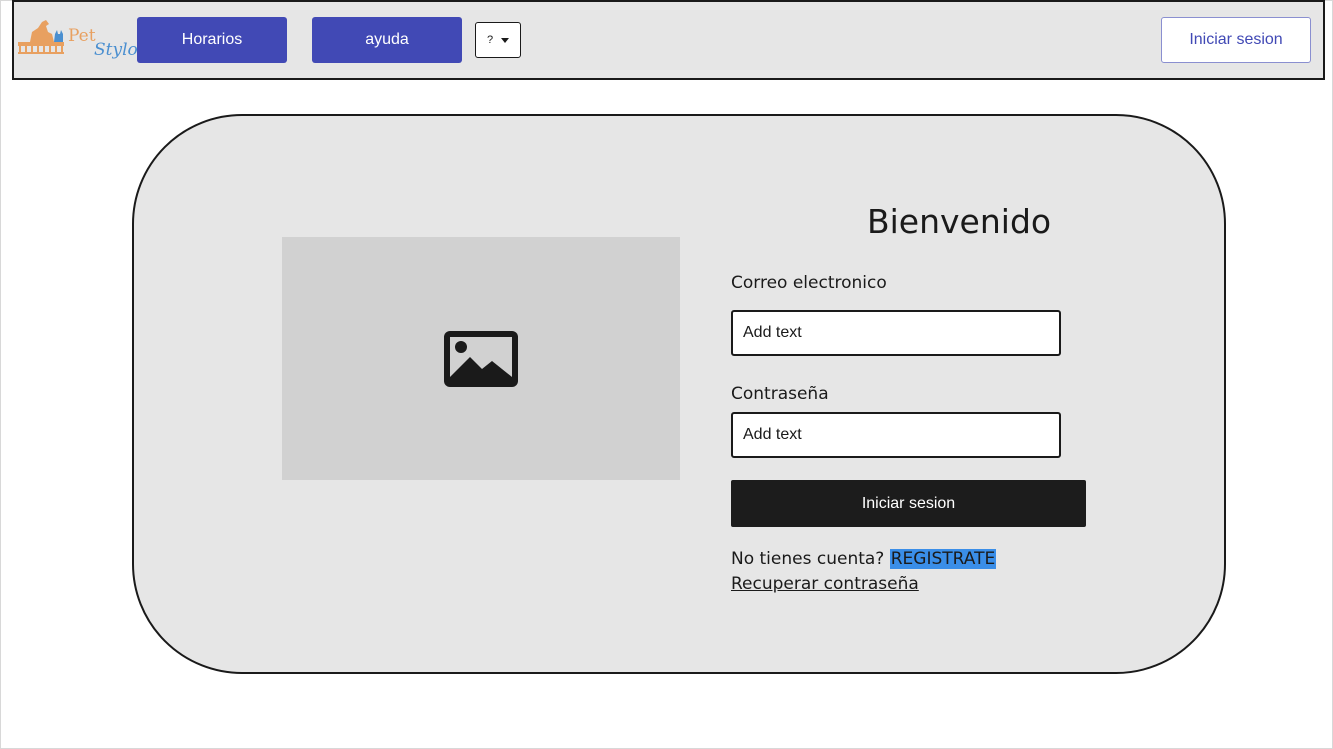 This screenshot has width=1333, height=749. I want to click on logo-icon, so click(41, 37).